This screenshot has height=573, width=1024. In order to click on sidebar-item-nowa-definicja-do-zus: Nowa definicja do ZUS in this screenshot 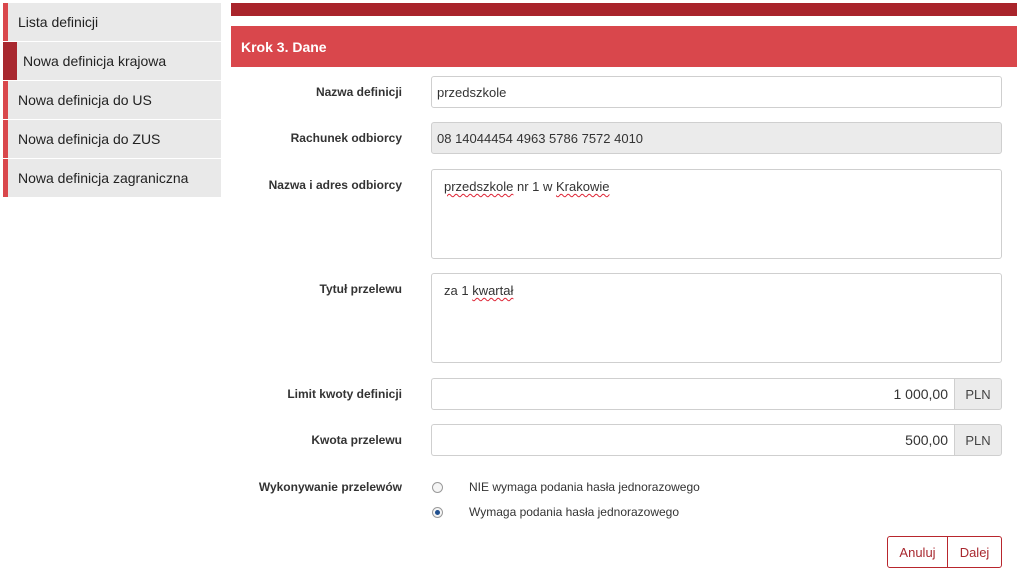, I will do `click(112, 139)`.